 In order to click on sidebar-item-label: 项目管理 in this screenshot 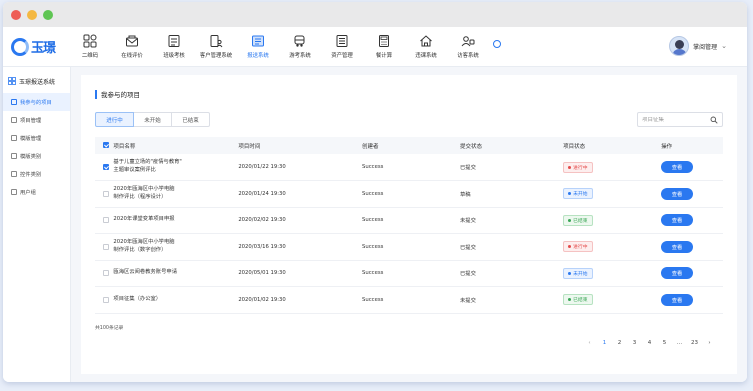, I will do `click(31, 121)`.